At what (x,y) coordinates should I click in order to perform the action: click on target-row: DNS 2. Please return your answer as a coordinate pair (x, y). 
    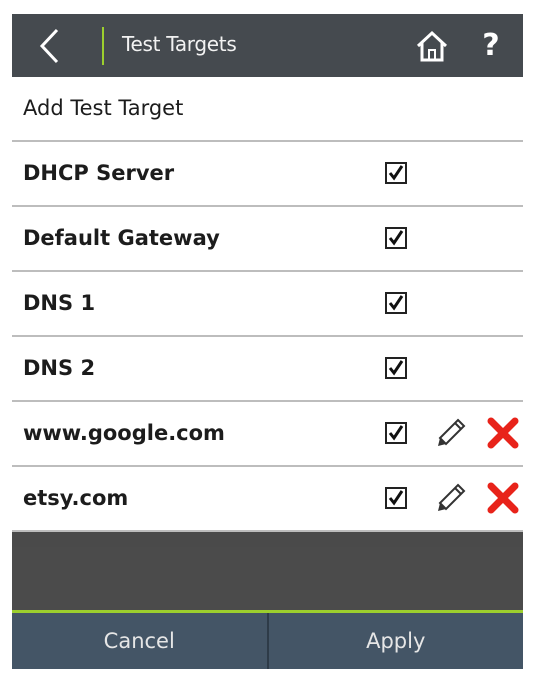
    Looking at the image, I should click on (267, 369).